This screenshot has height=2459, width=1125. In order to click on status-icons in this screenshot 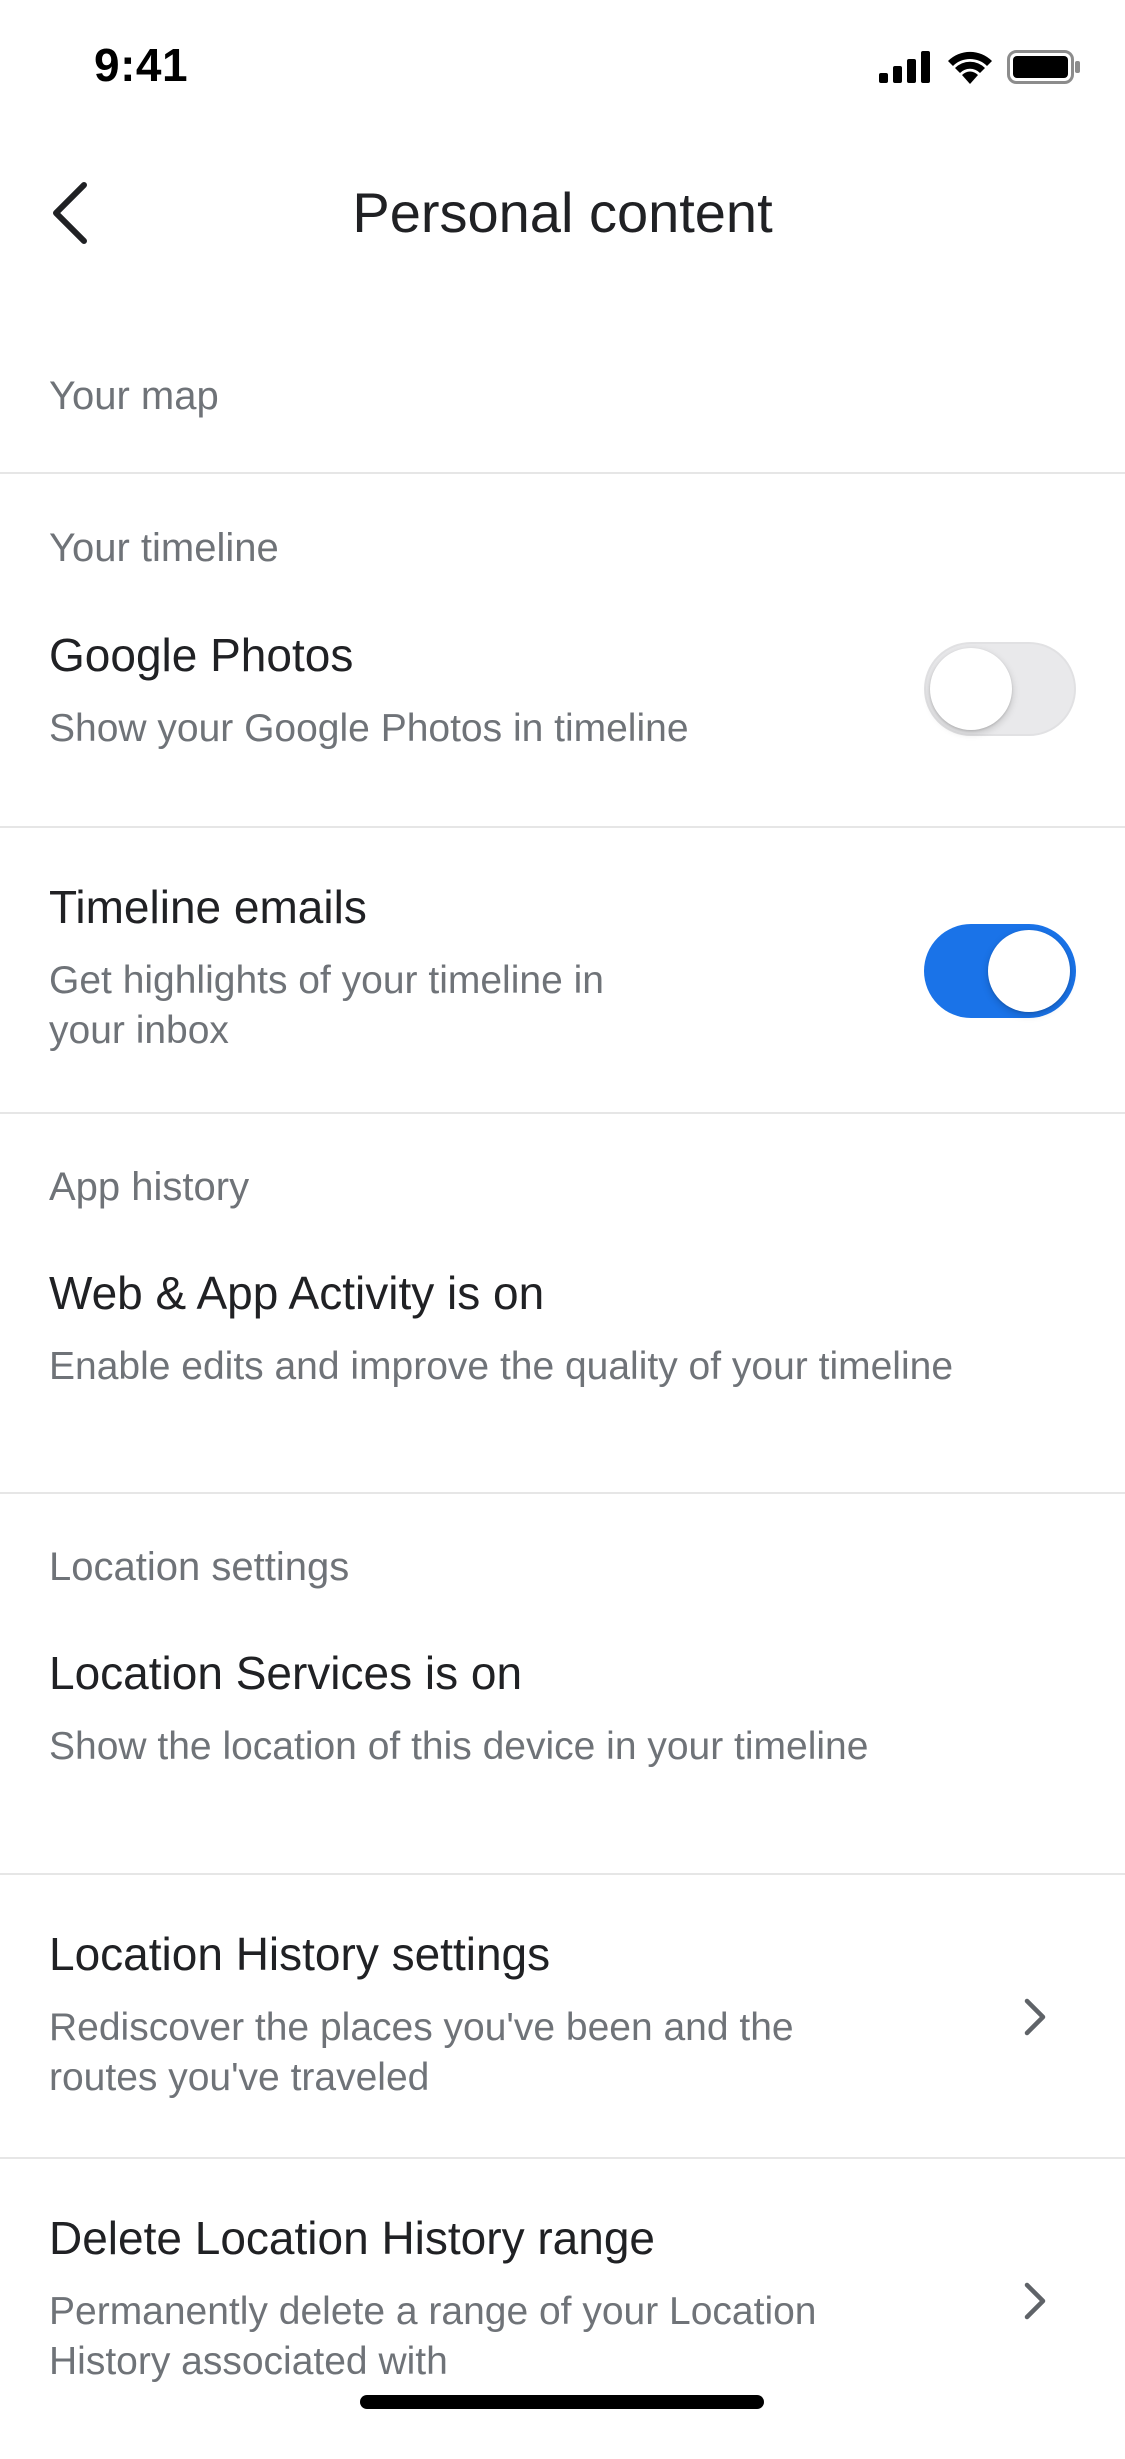, I will do `click(980, 69)`.